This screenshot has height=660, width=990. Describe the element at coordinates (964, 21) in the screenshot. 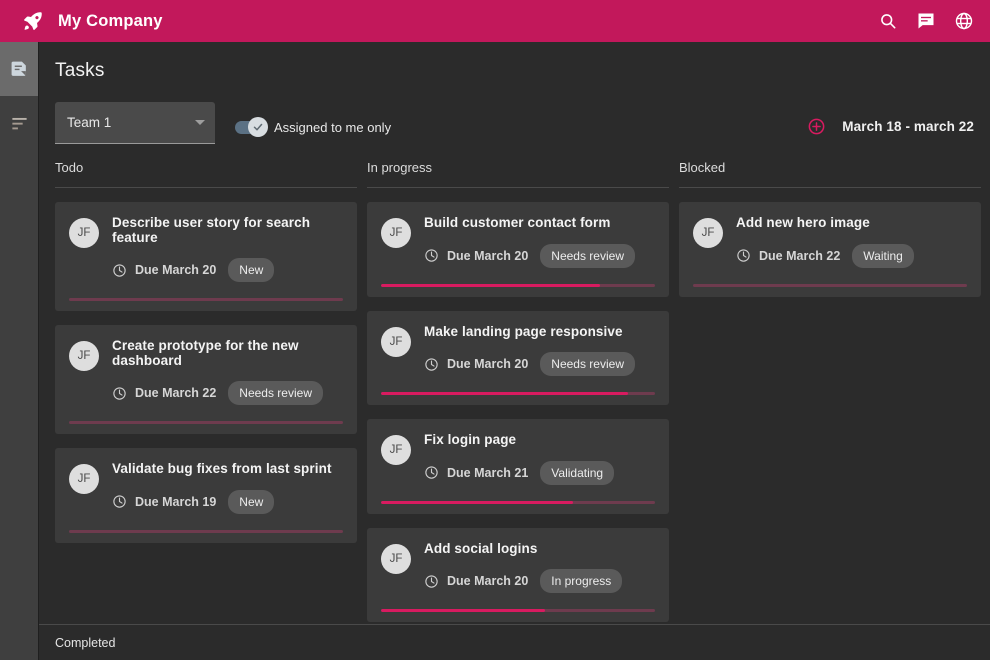

I see `globe-icon` at that location.